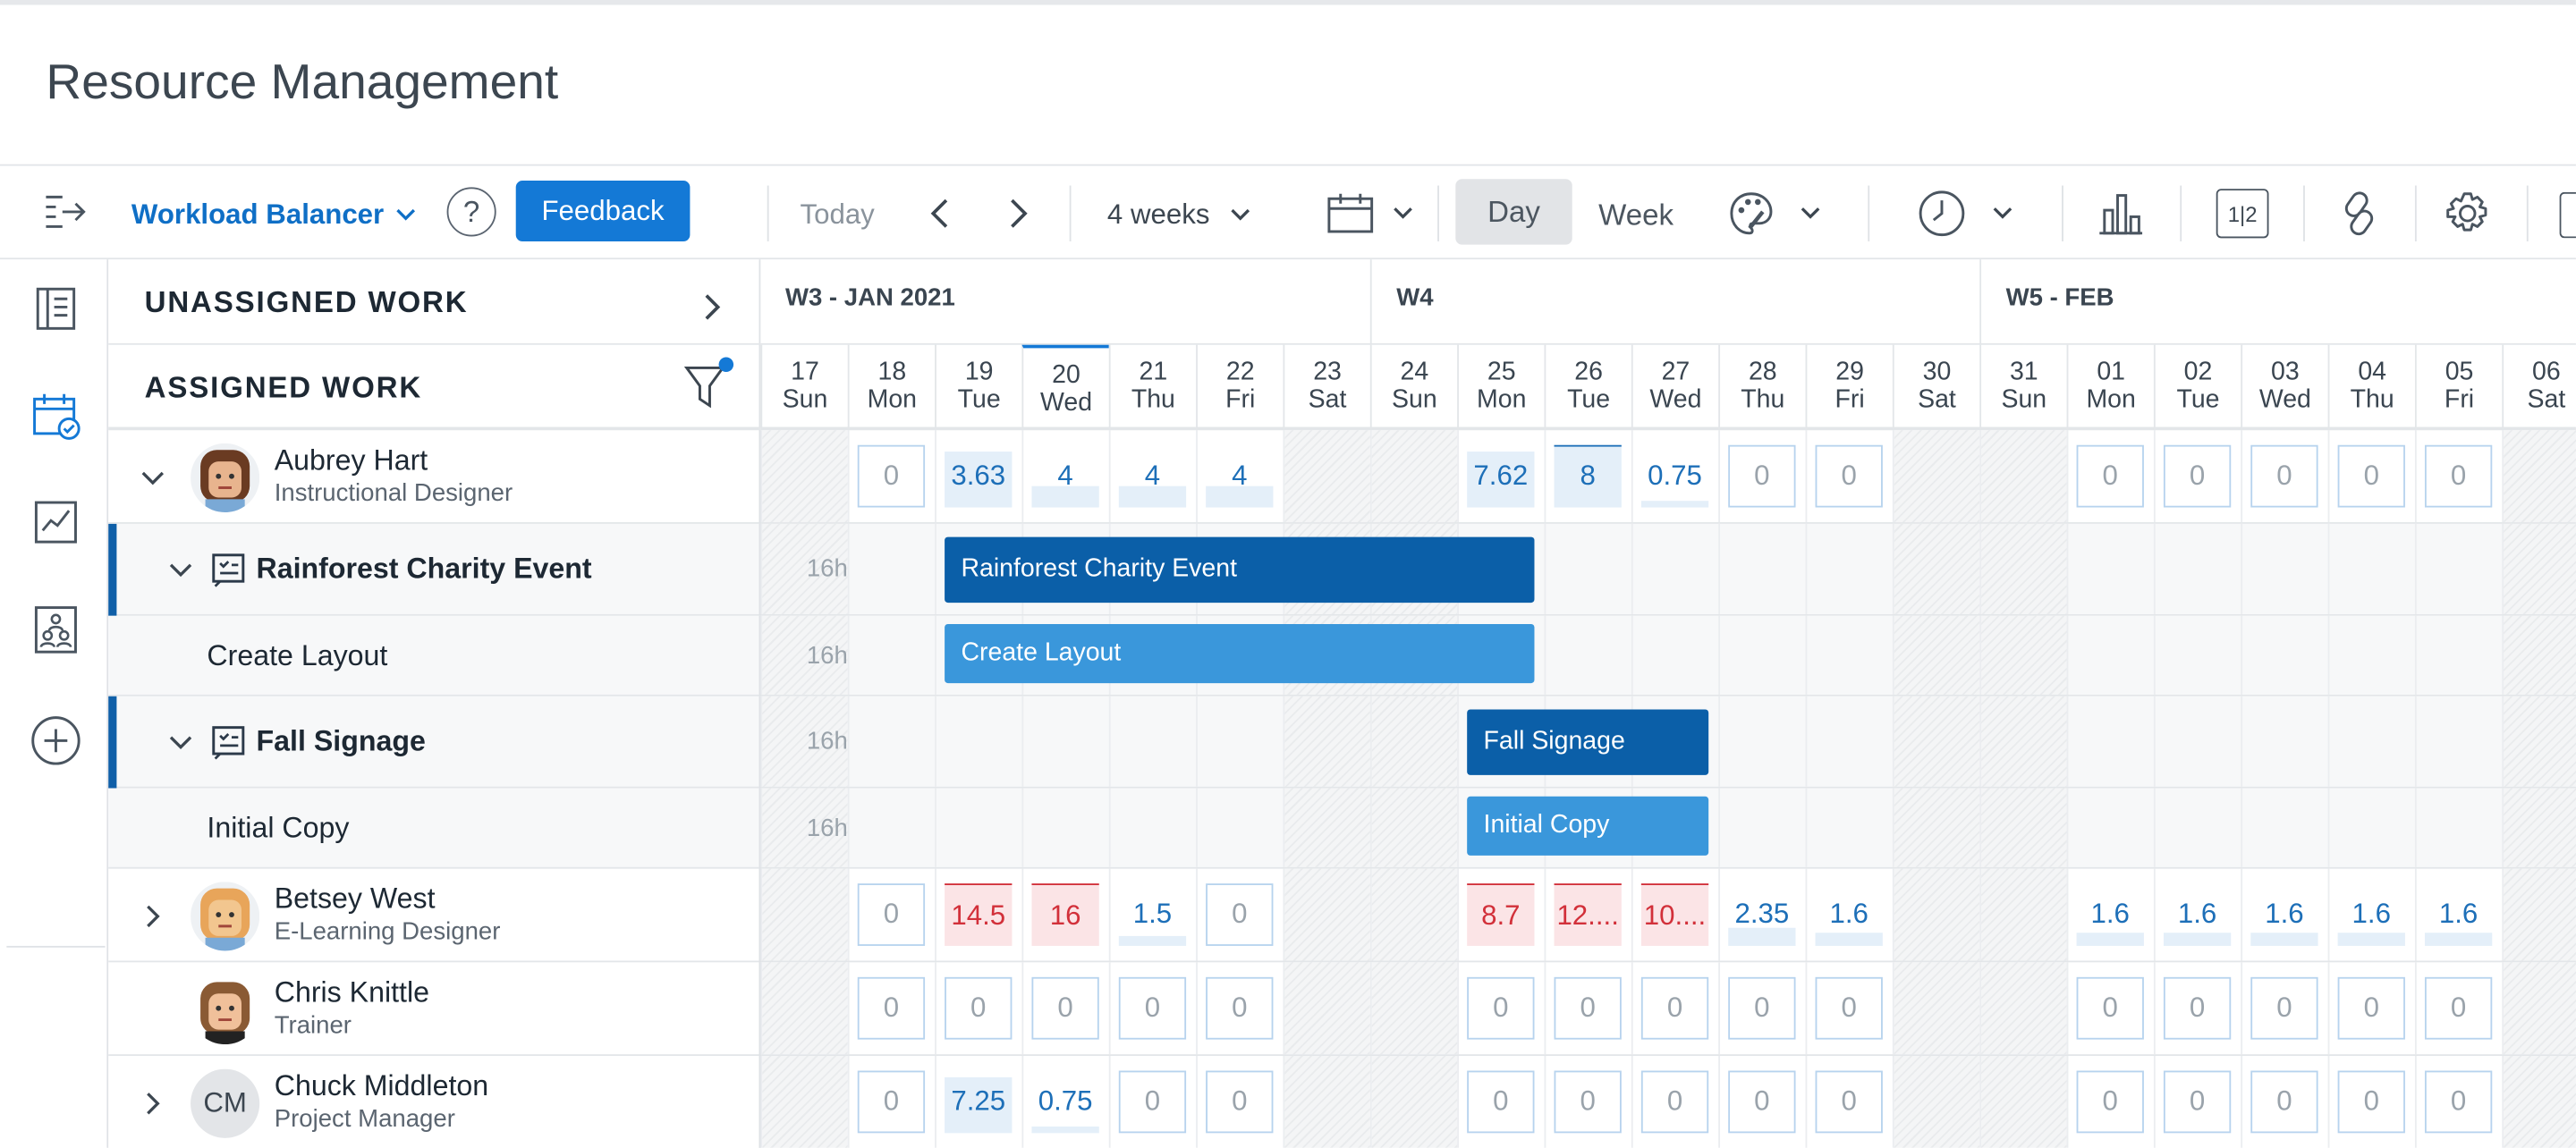 The image size is (2576, 1148). What do you see at coordinates (1240, 570) in the screenshot?
I see `project-bar: Rainforest Charity Event` at bounding box center [1240, 570].